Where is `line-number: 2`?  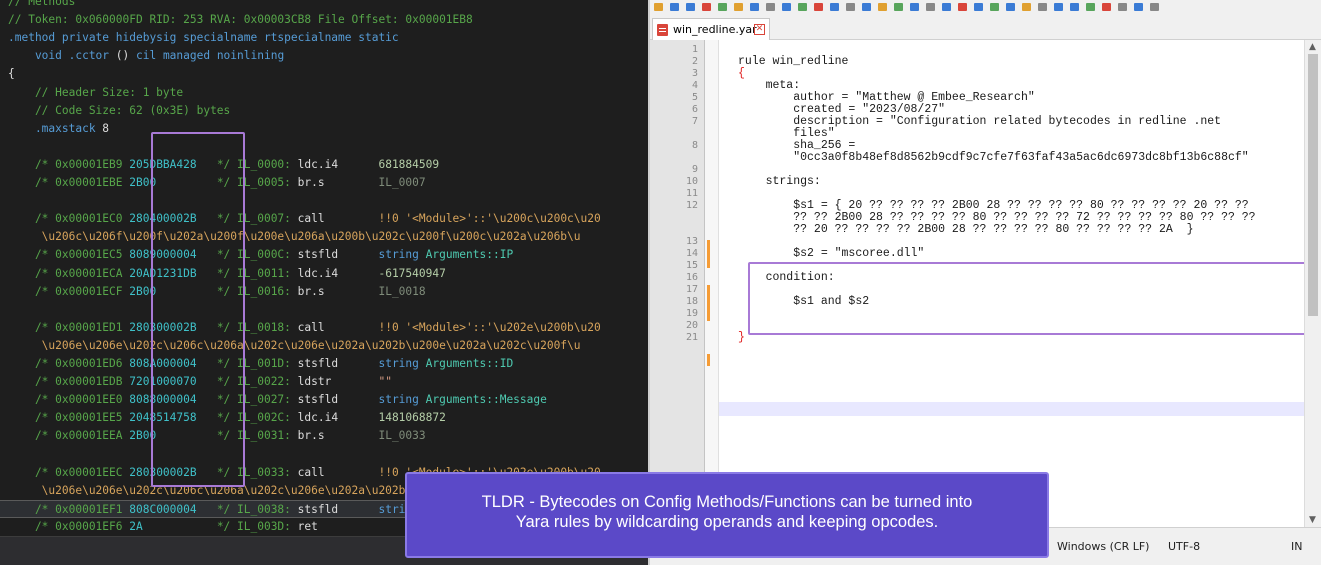 line-number: 2 is located at coordinates (694, 61).